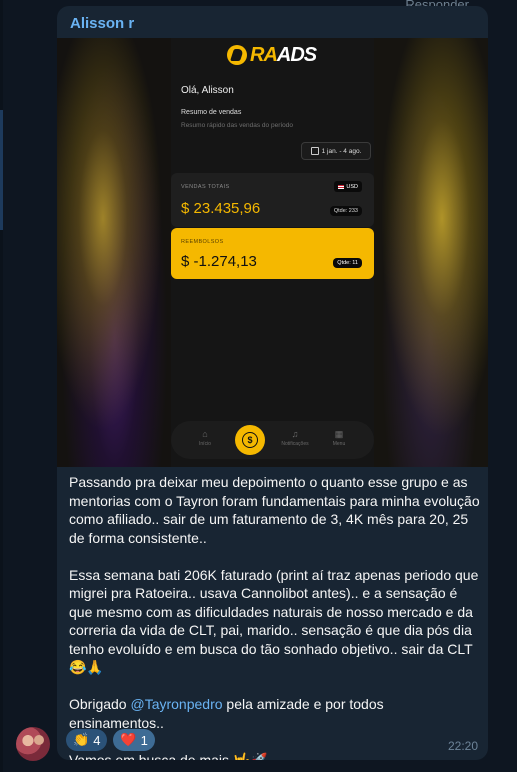 The height and width of the screenshot is (772, 517). What do you see at coordinates (100, 704) in the screenshot?
I see `thanks-text: Obrigado` at bounding box center [100, 704].